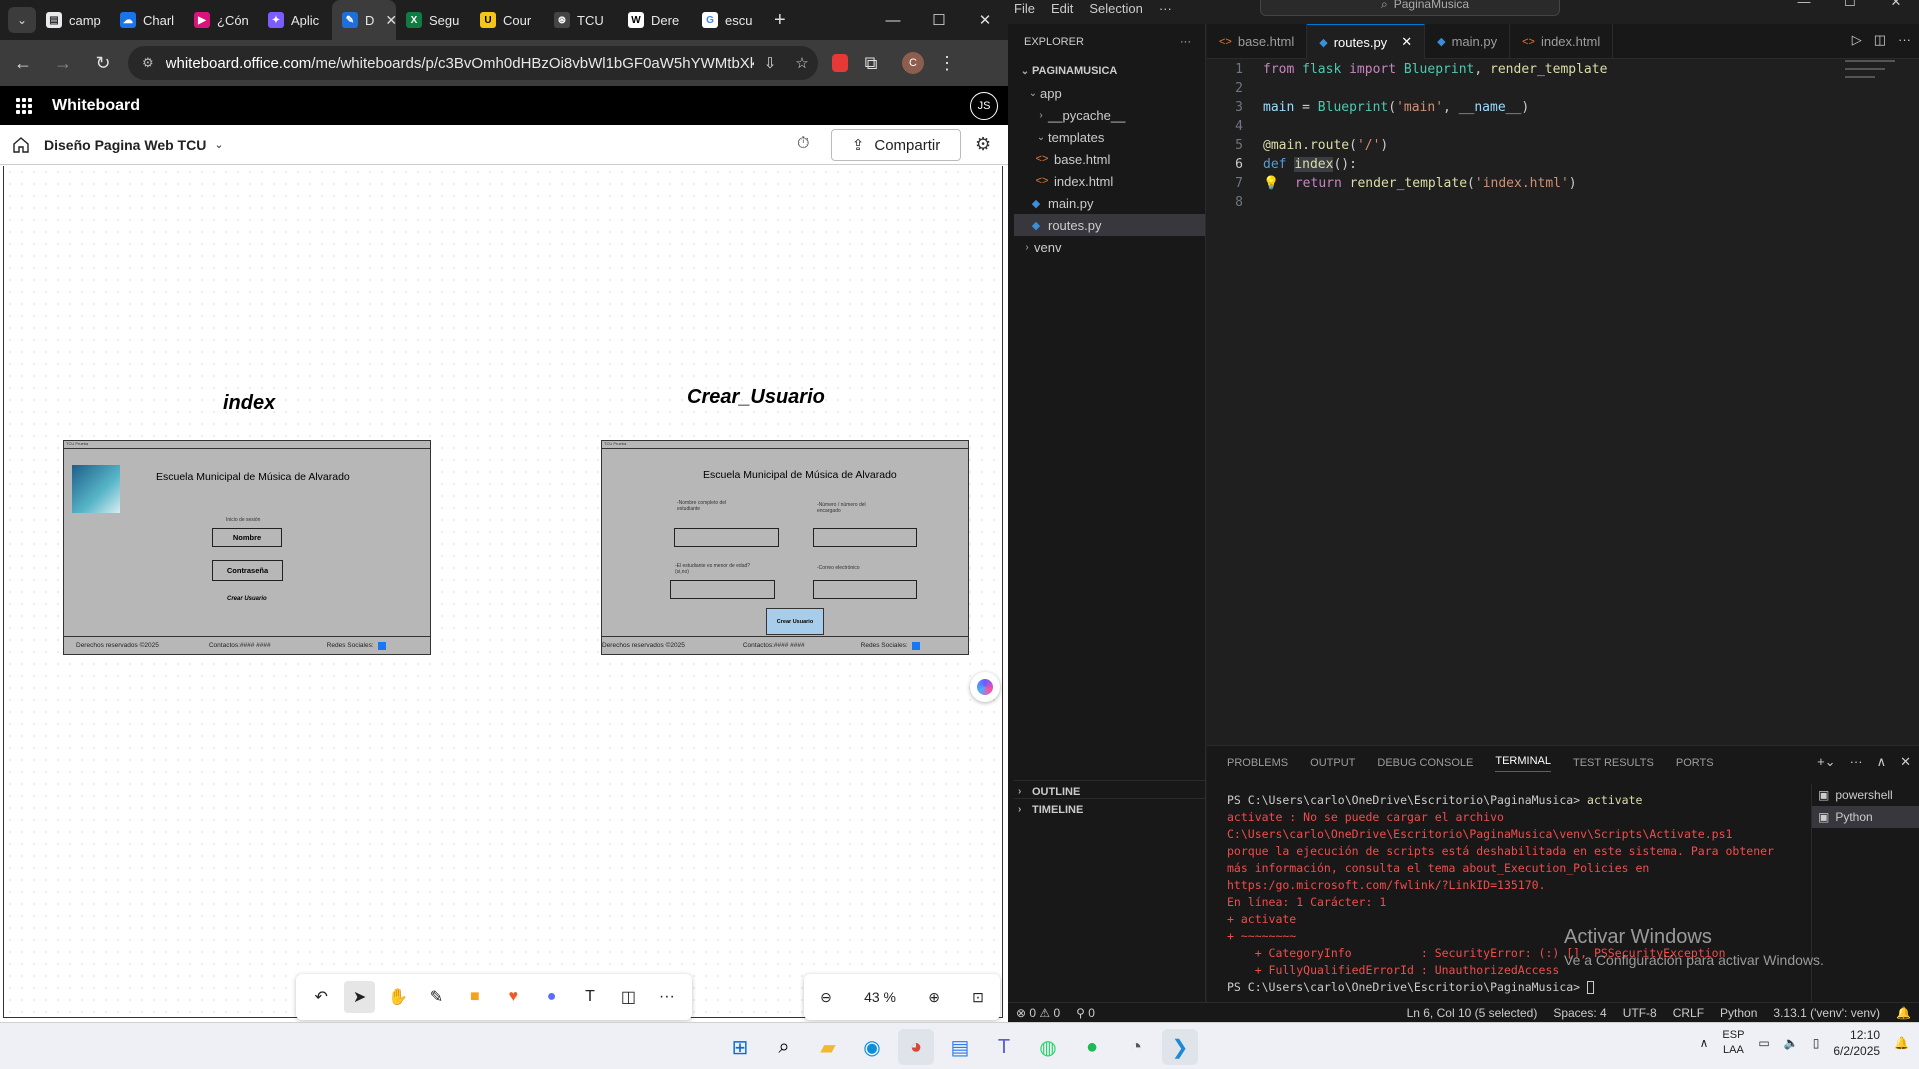 The width and height of the screenshot is (1919, 1069). I want to click on maximize-panel-icon: ∧, so click(1882, 762).